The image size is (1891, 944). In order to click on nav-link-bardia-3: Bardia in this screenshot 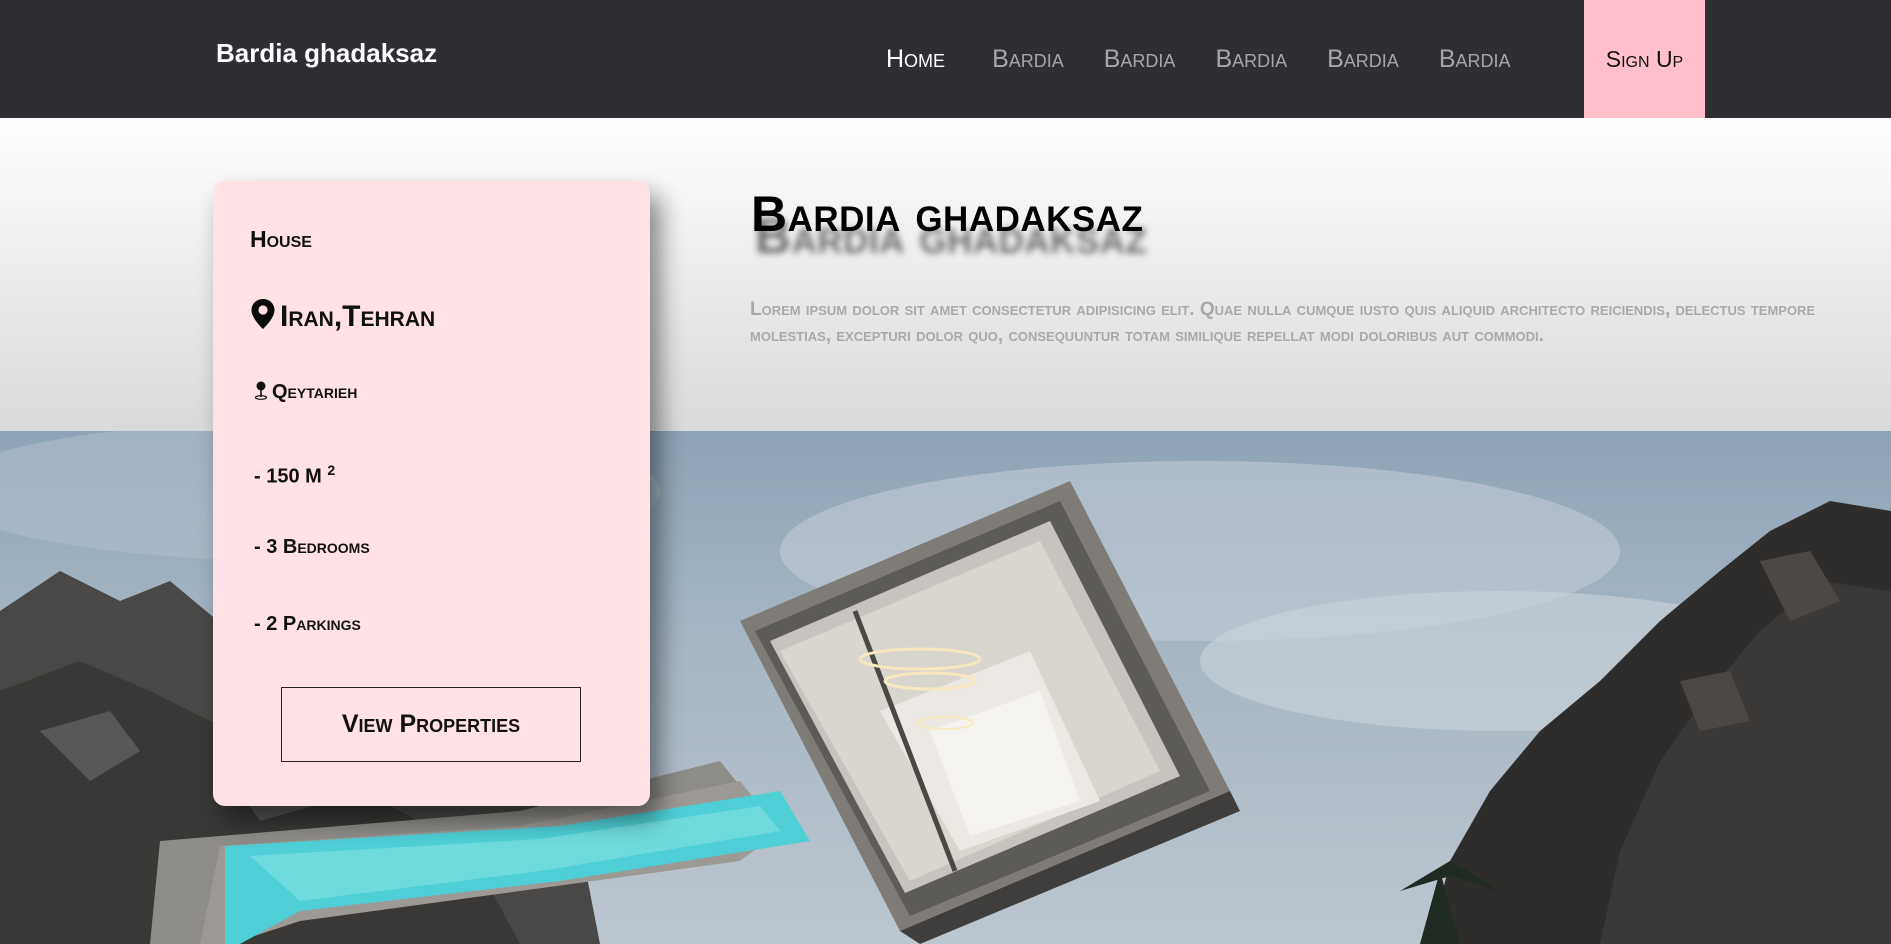, I will do `click(1251, 59)`.